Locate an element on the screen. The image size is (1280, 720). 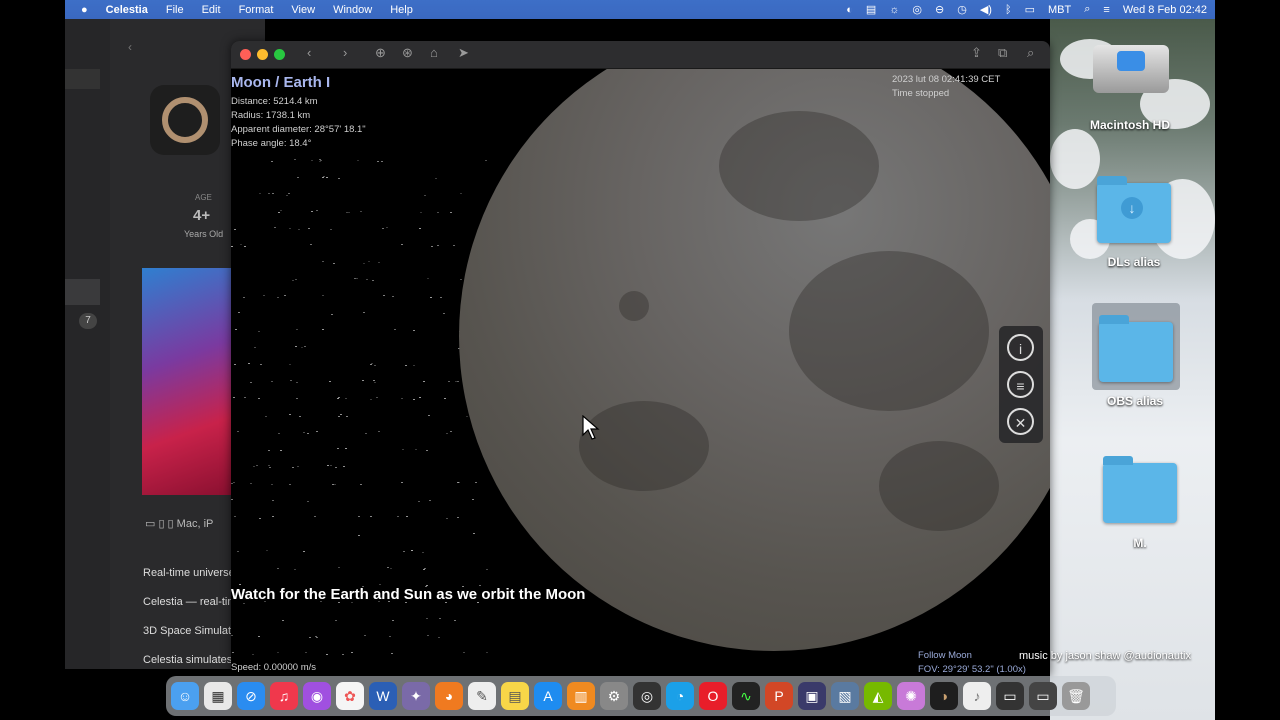
app-store-icon: A is located at coordinates (548, 696).